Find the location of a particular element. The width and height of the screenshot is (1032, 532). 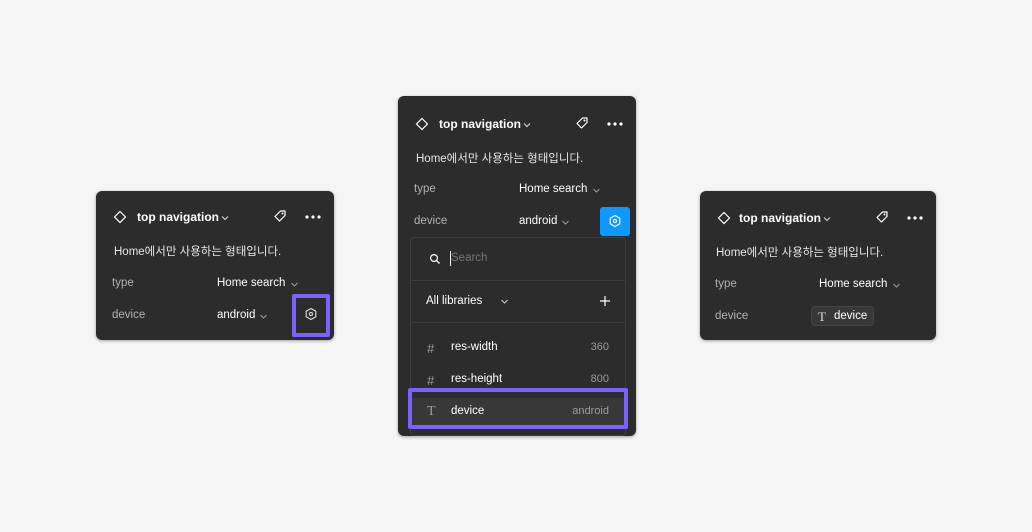

text-type-icon: T is located at coordinates (822, 316).